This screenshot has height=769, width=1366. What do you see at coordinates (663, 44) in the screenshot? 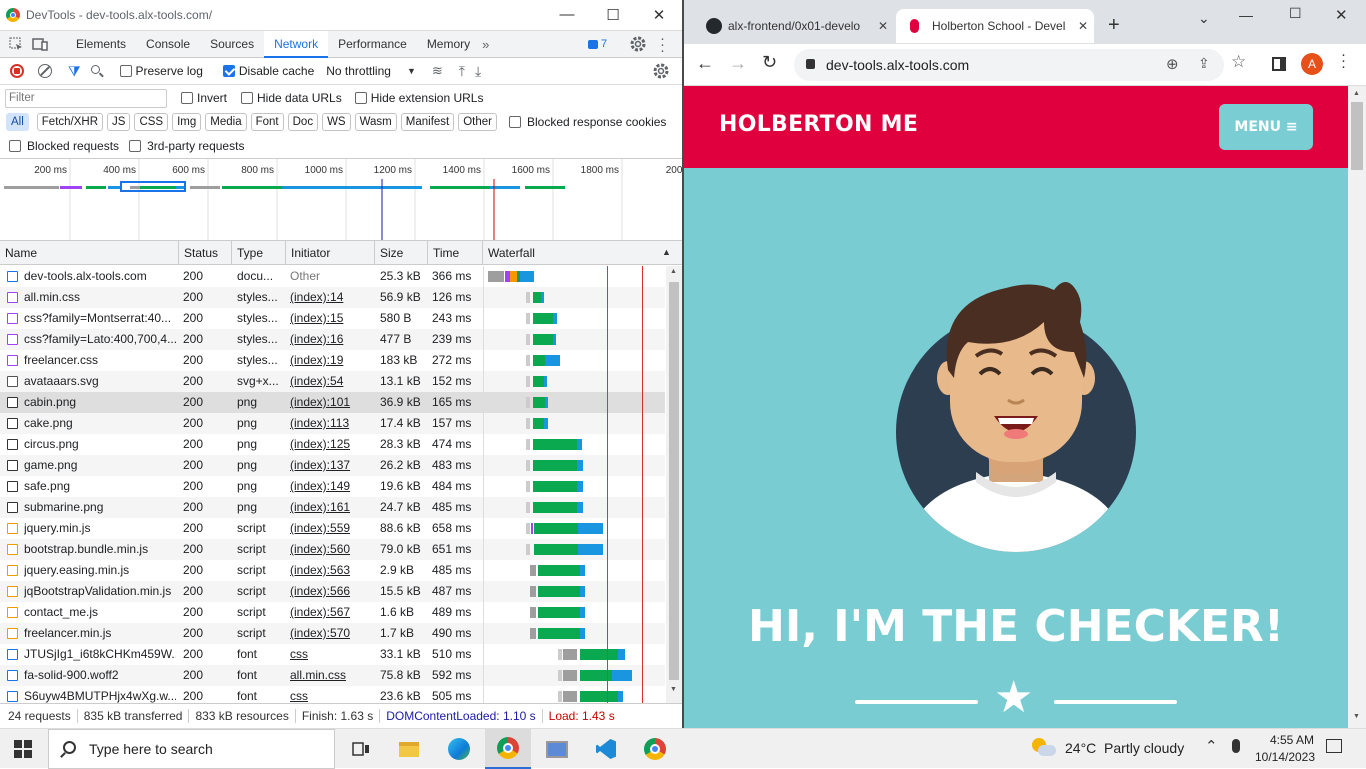
I see `kebab-menu-icon: · · ·` at bounding box center [663, 44].